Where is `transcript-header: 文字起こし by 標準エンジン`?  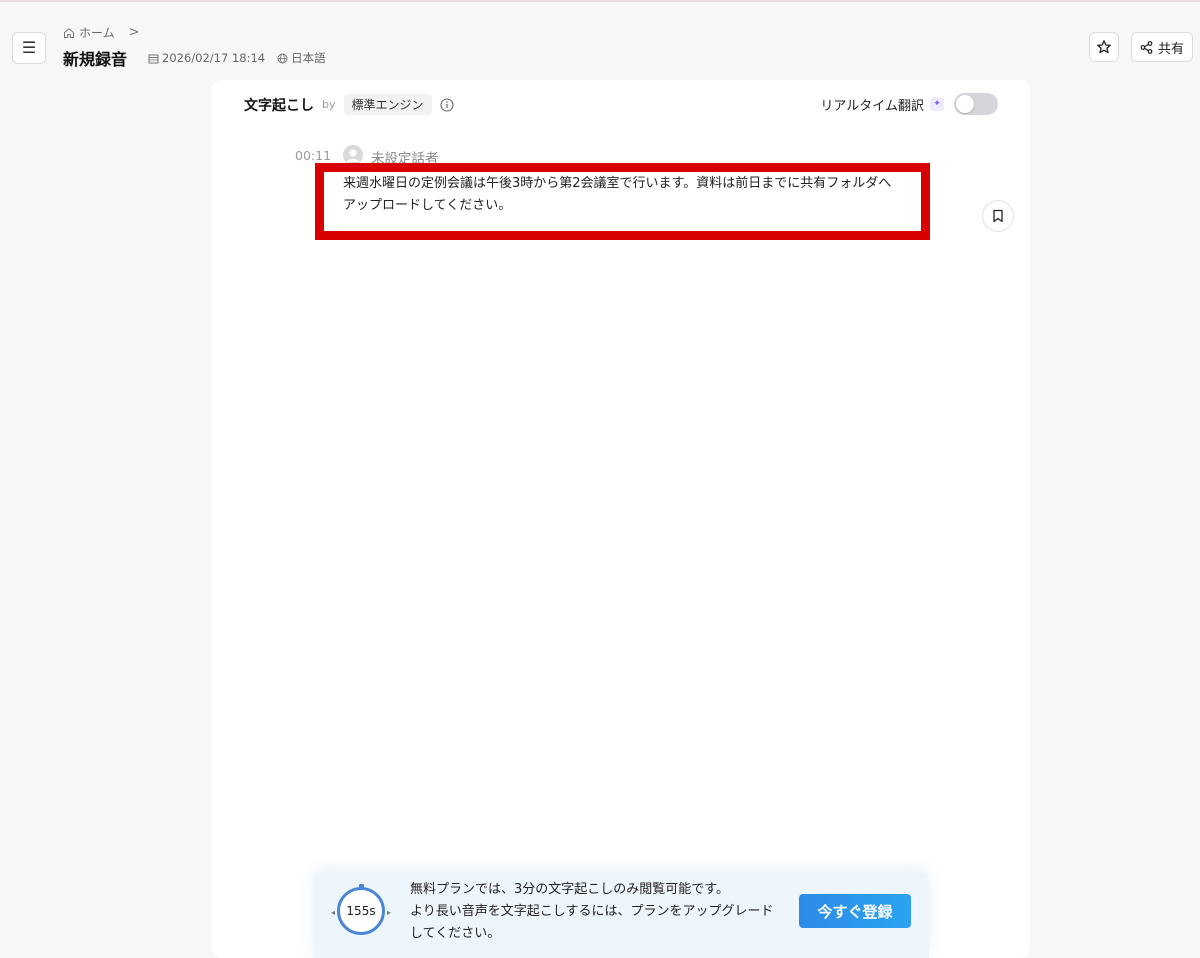
transcript-header: 文字起こし by 標準エンジン is located at coordinates (349, 104).